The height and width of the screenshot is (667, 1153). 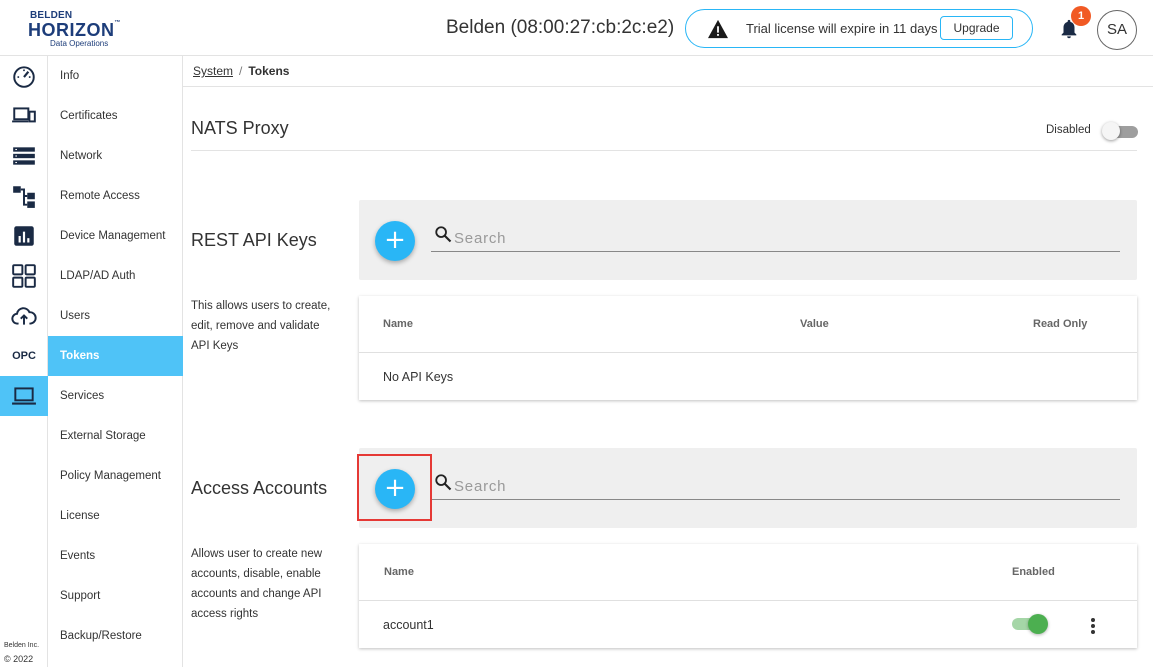 What do you see at coordinates (115, 196) in the screenshot?
I see `subnav-item-remote-access: Remote Access` at bounding box center [115, 196].